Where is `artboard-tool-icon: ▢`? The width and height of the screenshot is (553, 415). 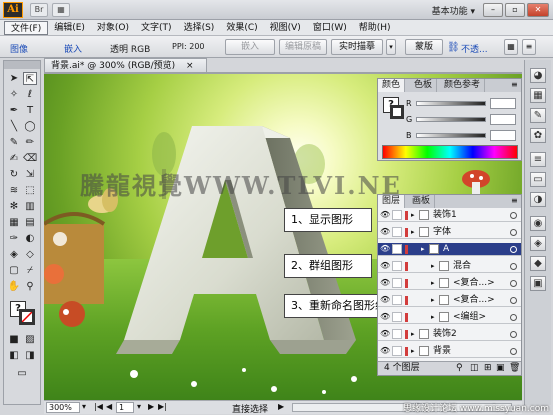
artboard-tool-icon: ▢ is located at coordinates (14, 270).